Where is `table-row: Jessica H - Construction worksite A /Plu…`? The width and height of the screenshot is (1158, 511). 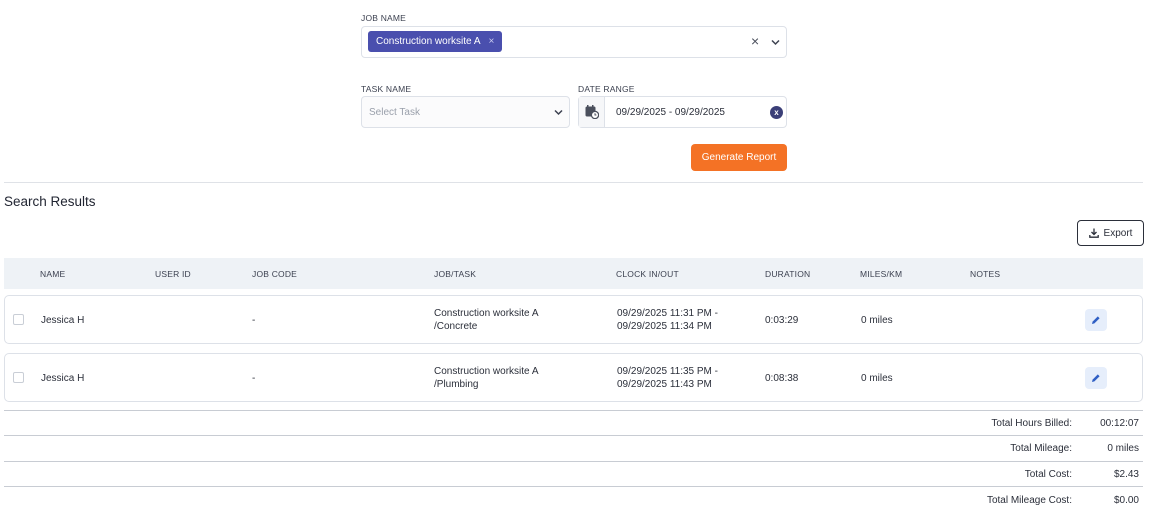
table-row: Jessica H - Construction worksite A /Plu… is located at coordinates (573, 377).